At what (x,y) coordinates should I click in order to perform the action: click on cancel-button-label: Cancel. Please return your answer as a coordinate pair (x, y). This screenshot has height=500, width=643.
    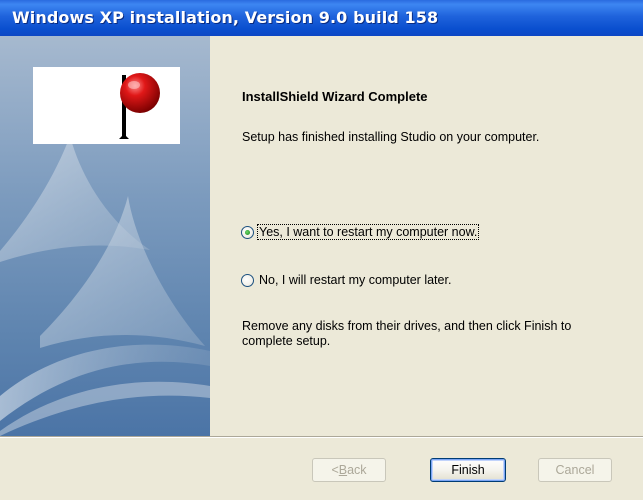
    Looking at the image, I should click on (575, 470).